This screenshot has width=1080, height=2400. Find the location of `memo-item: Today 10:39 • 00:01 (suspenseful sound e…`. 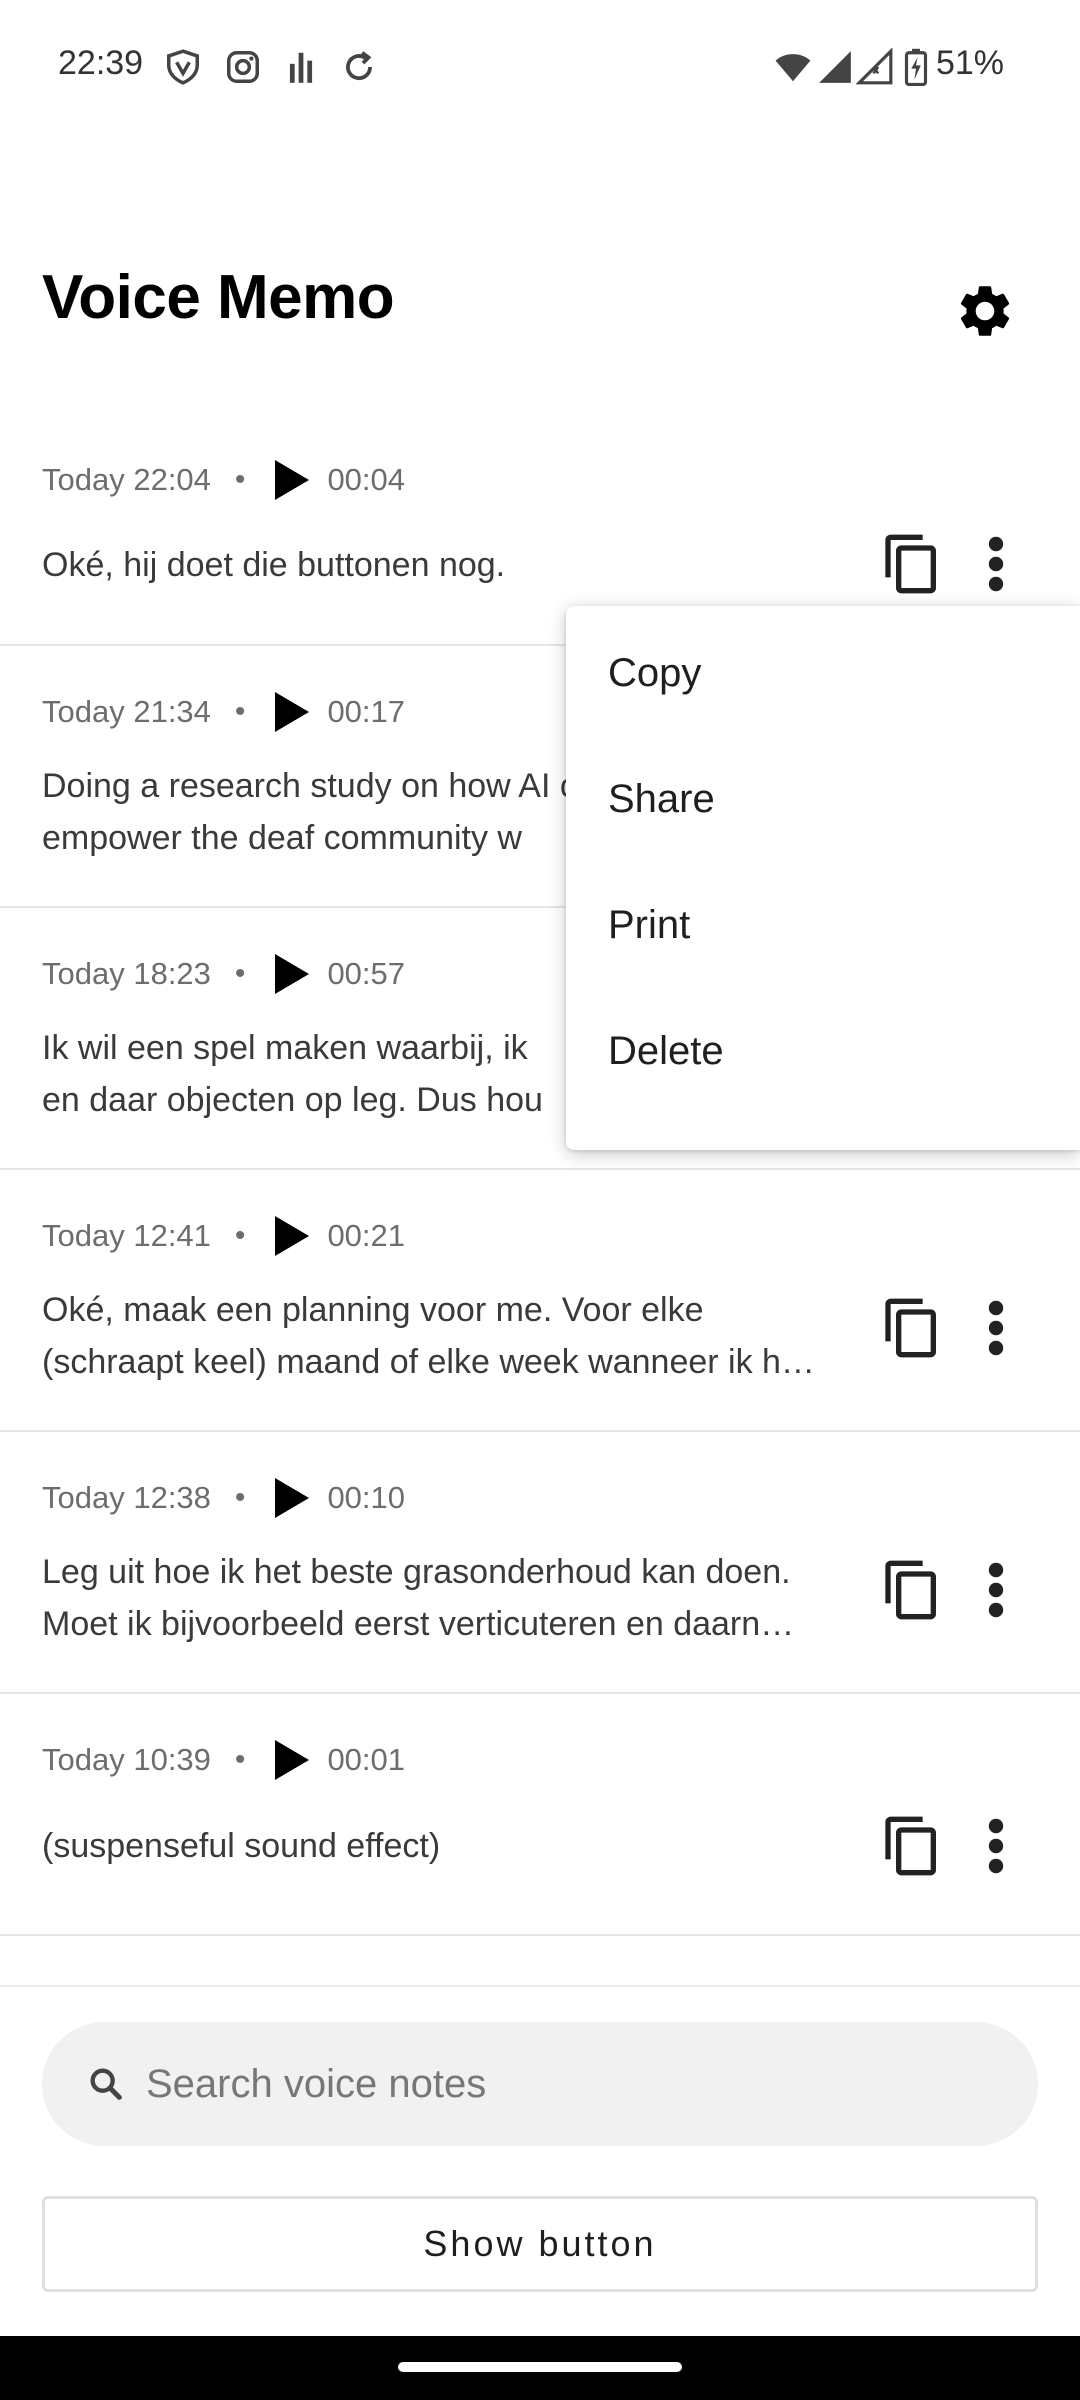

memo-item: Today 10:39 • 00:01 (suspenseful sound e… is located at coordinates (540, 1815).